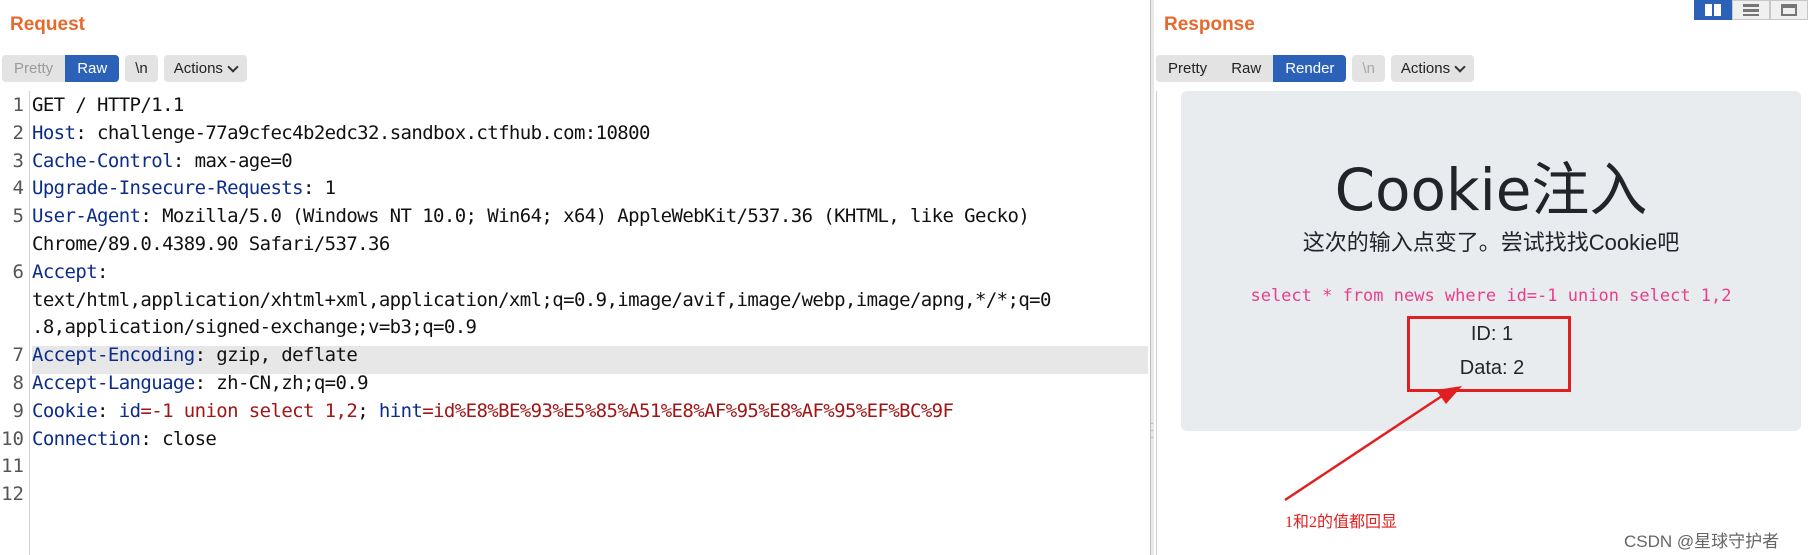 The image size is (1808, 555). What do you see at coordinates (1341, 522) in the screenshot?
I see `annotation-text: 1和2的值都回显` at bounding box center [1341, 522].